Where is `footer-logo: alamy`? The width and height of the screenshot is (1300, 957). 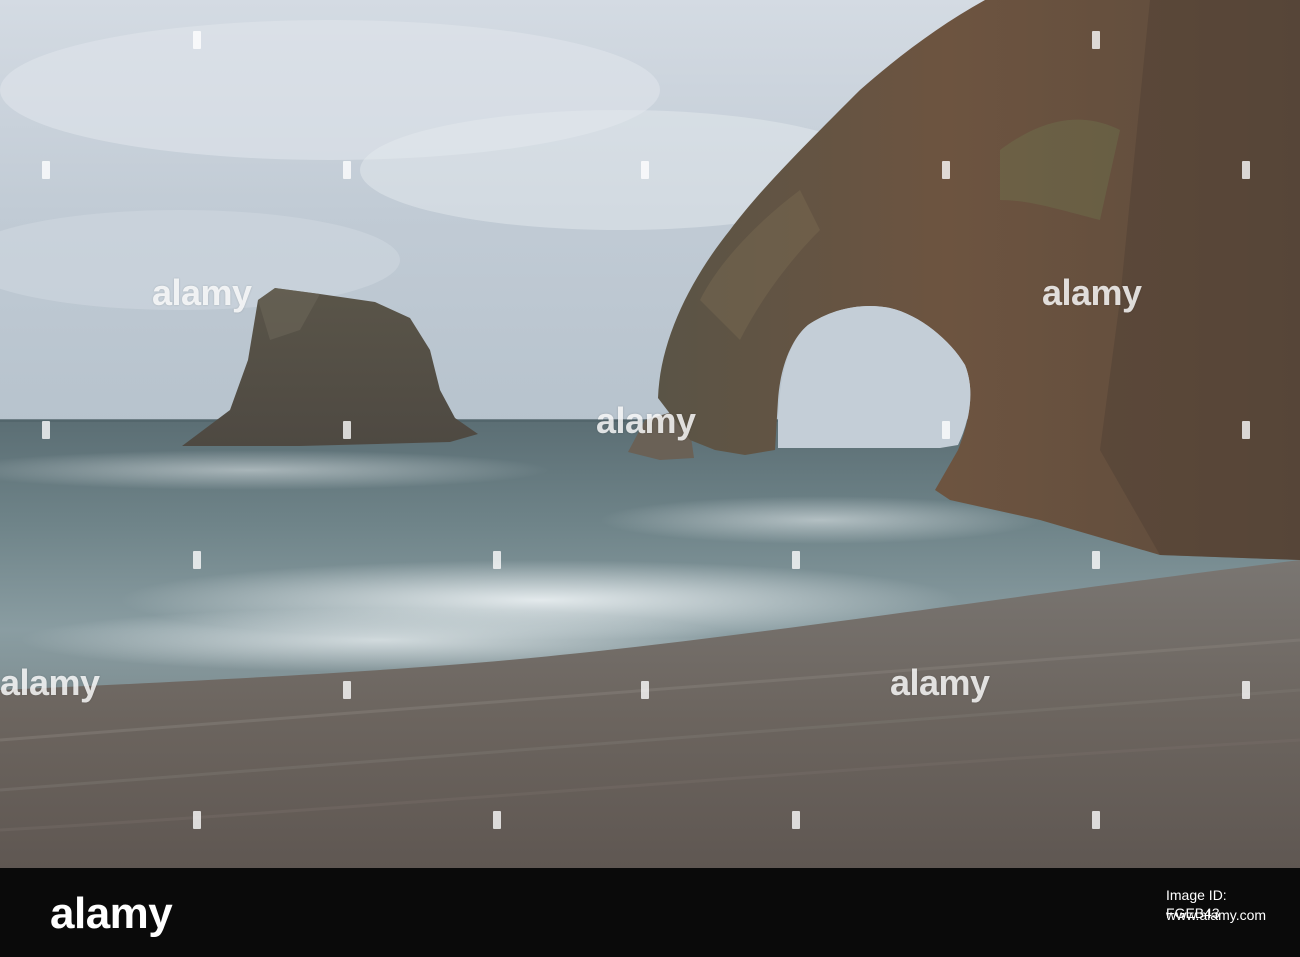 footer-logo: alamy is located at coordinates (111, 914).